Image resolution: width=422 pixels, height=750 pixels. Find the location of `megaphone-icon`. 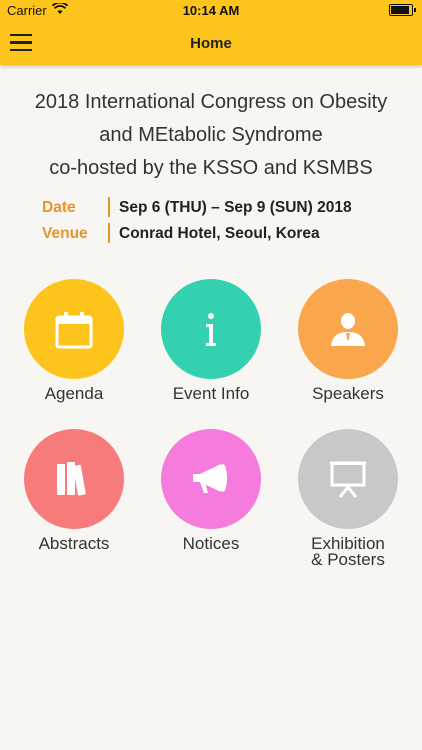

megaphone-icon is located at coordinates (210, 478).